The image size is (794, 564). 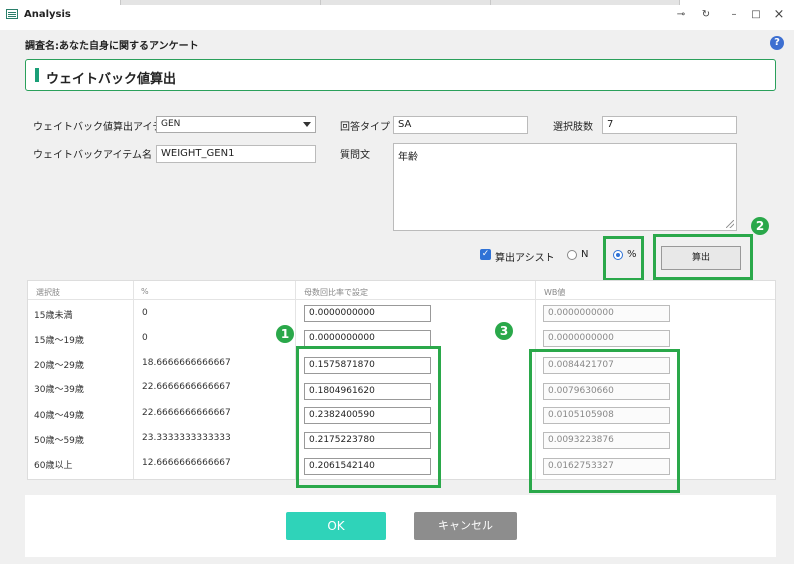 I want to click on wb-item-select-value: GEN, so click(x=171, y=124).